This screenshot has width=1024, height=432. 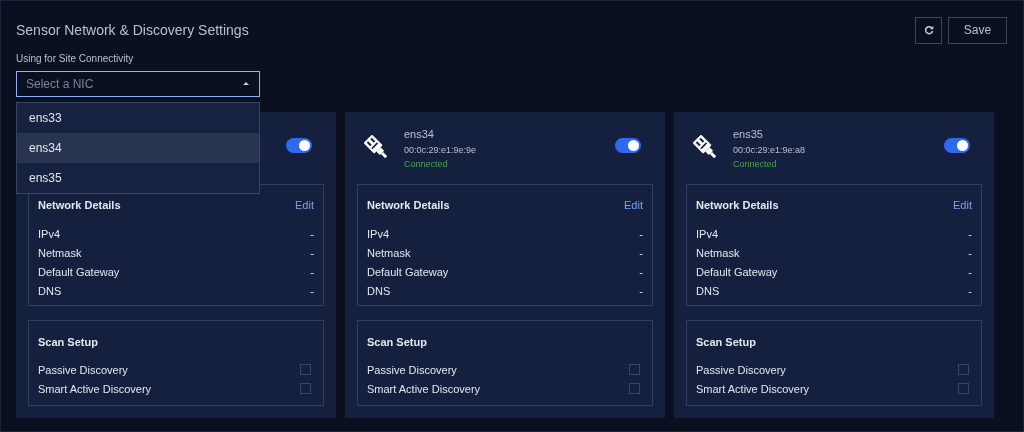 I want to click on save-button: Save, so click(x=977, y=30).